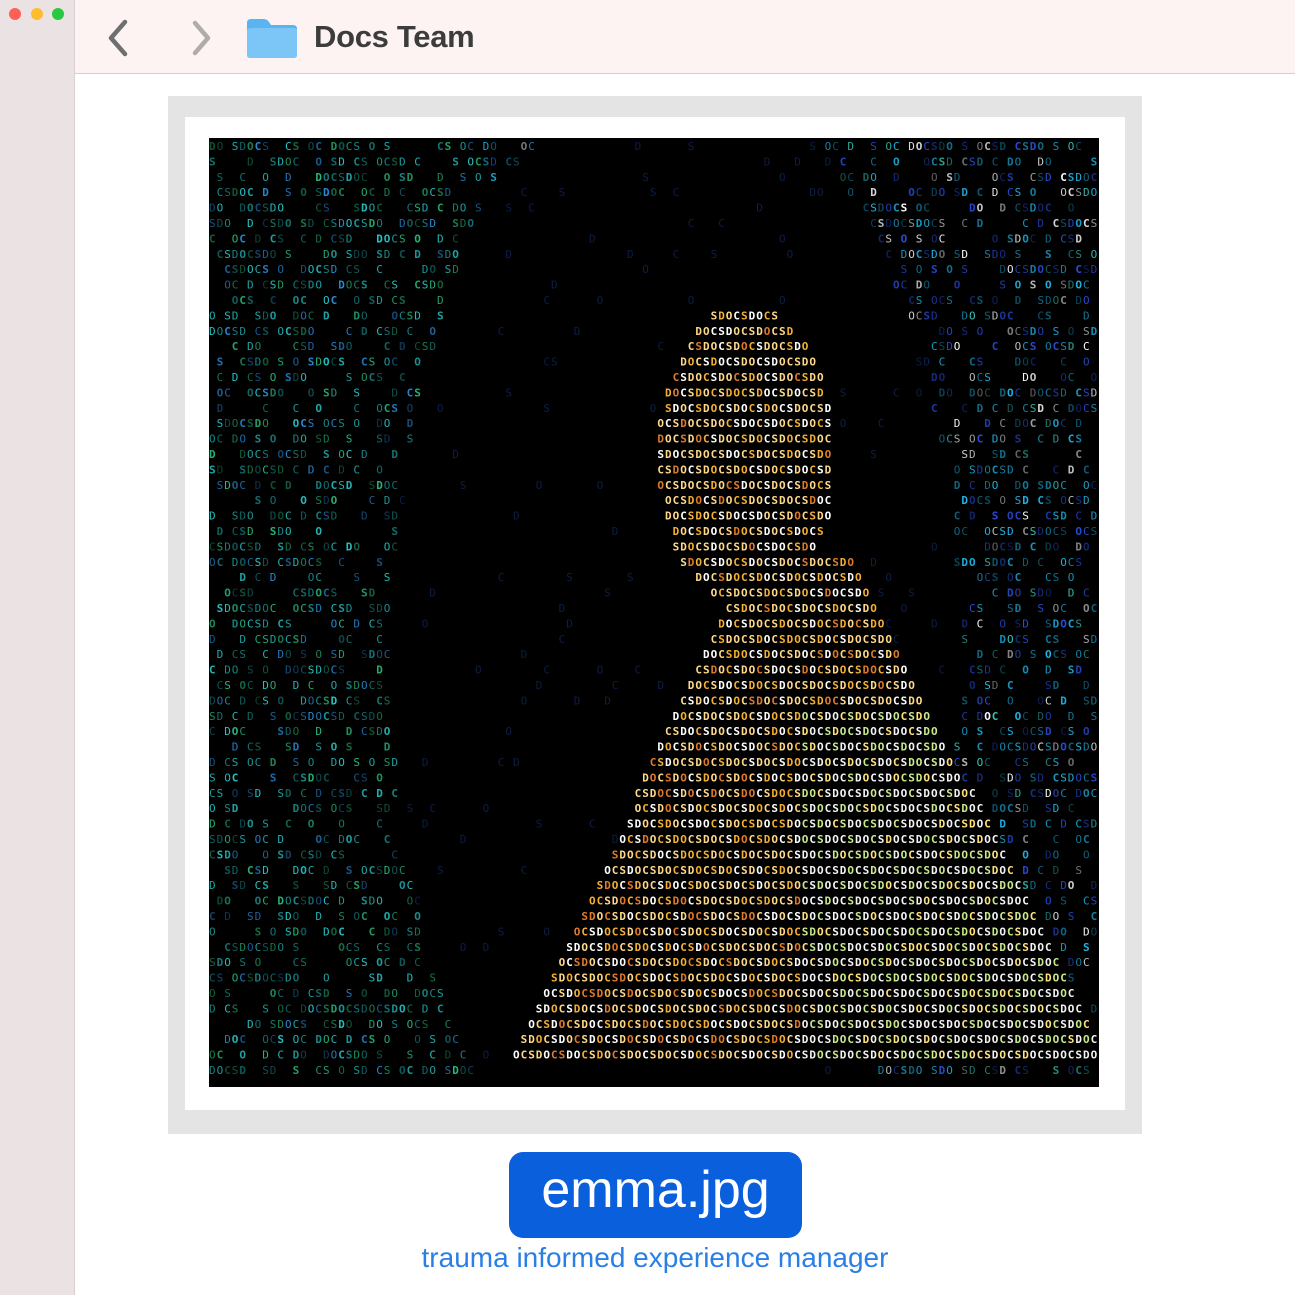 The image size is (1295, 1295). Describe the element at coordinates (37, 14) in the screenshot. I see `minimize-window-button` at that location.